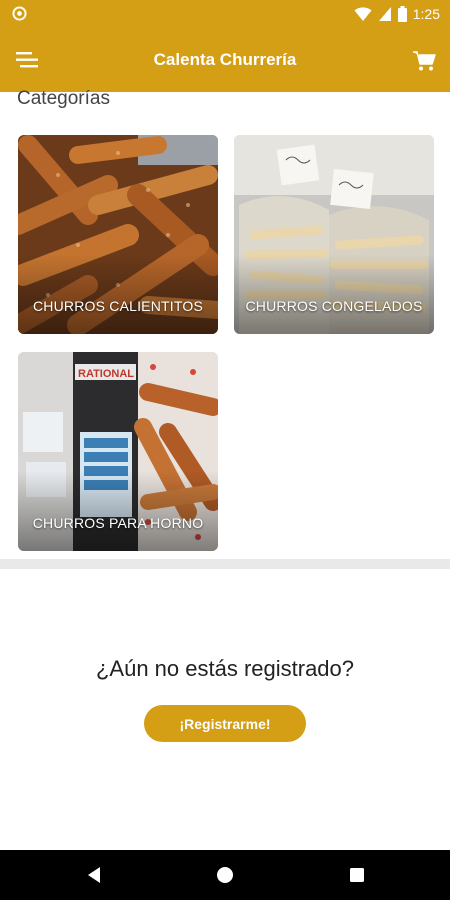  I want to click on back-icon, so click(95, 875).